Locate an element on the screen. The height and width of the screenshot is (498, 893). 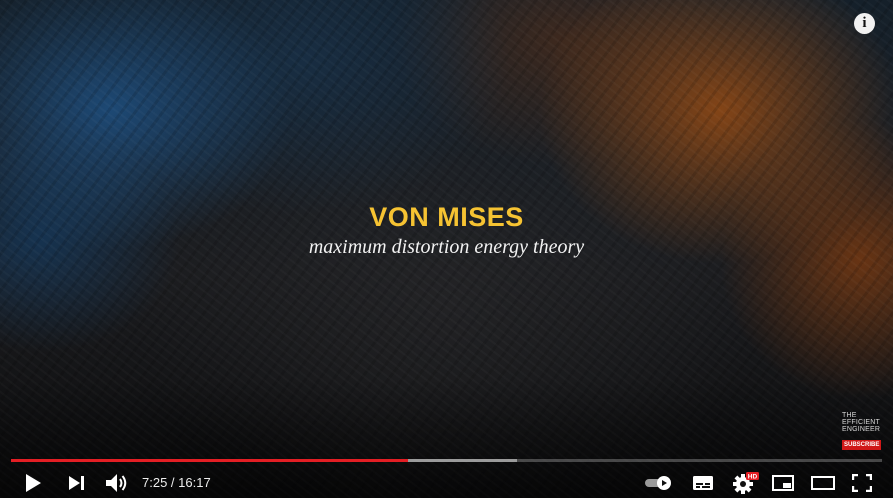
miniplayer-icon is located at coordinates (783, 483).